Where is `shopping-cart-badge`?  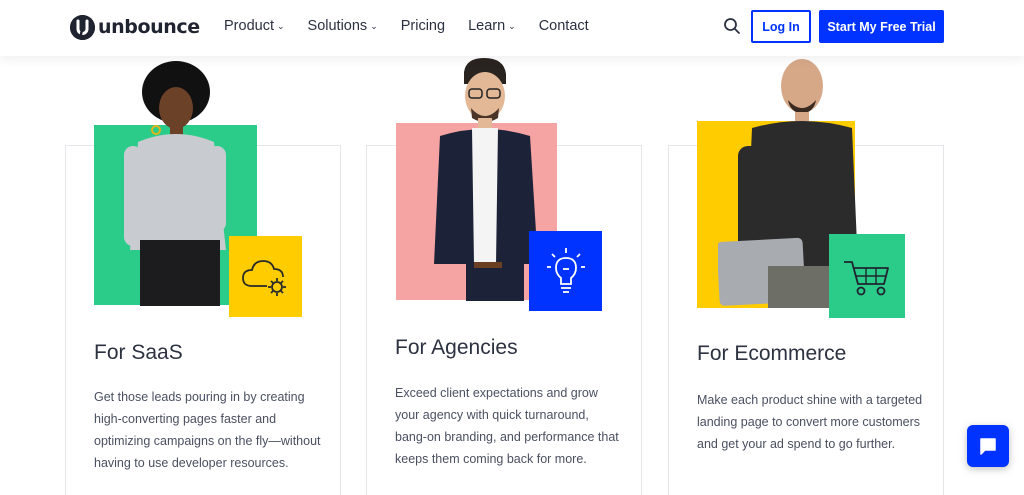 shopping-cart-badge is located at coordinates (867, 276).